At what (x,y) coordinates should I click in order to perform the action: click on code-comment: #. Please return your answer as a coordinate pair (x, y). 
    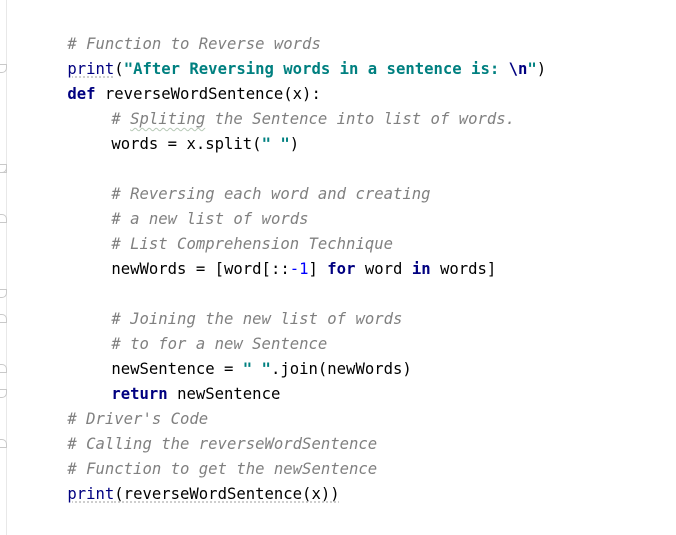
    Looking at the image, I should click on (121, 119).